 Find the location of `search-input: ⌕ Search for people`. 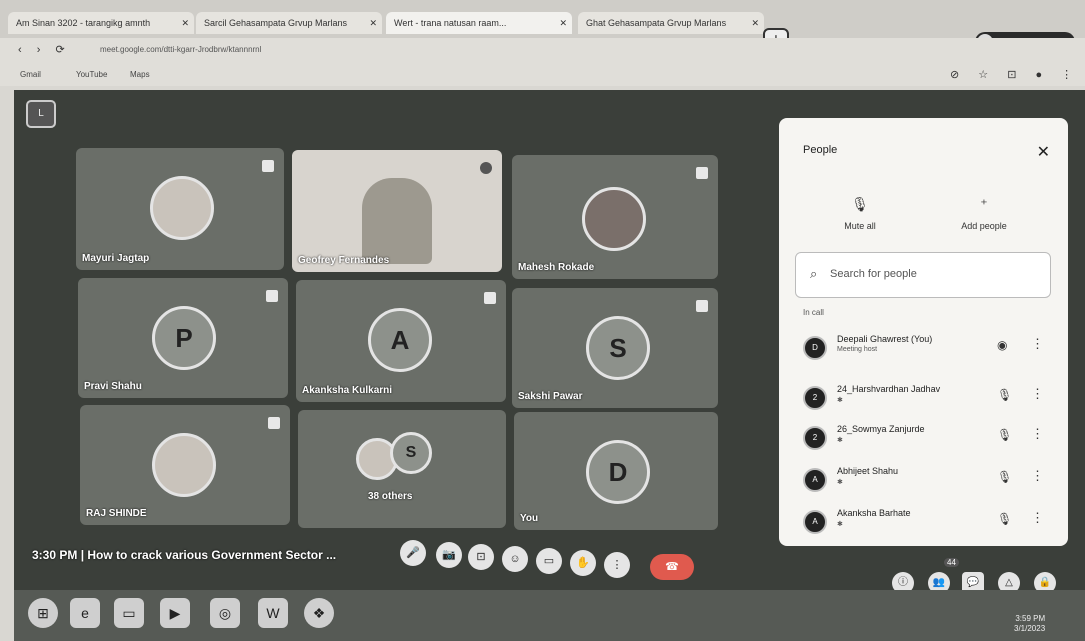

search-input: ⌕ Search for people is located at coordinates (923, 275).